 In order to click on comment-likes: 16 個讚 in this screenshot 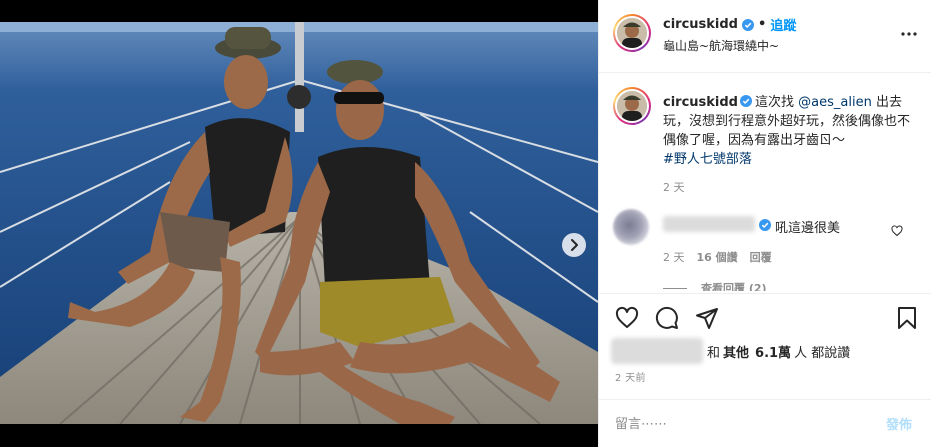, I will do `click(717, 257)`.